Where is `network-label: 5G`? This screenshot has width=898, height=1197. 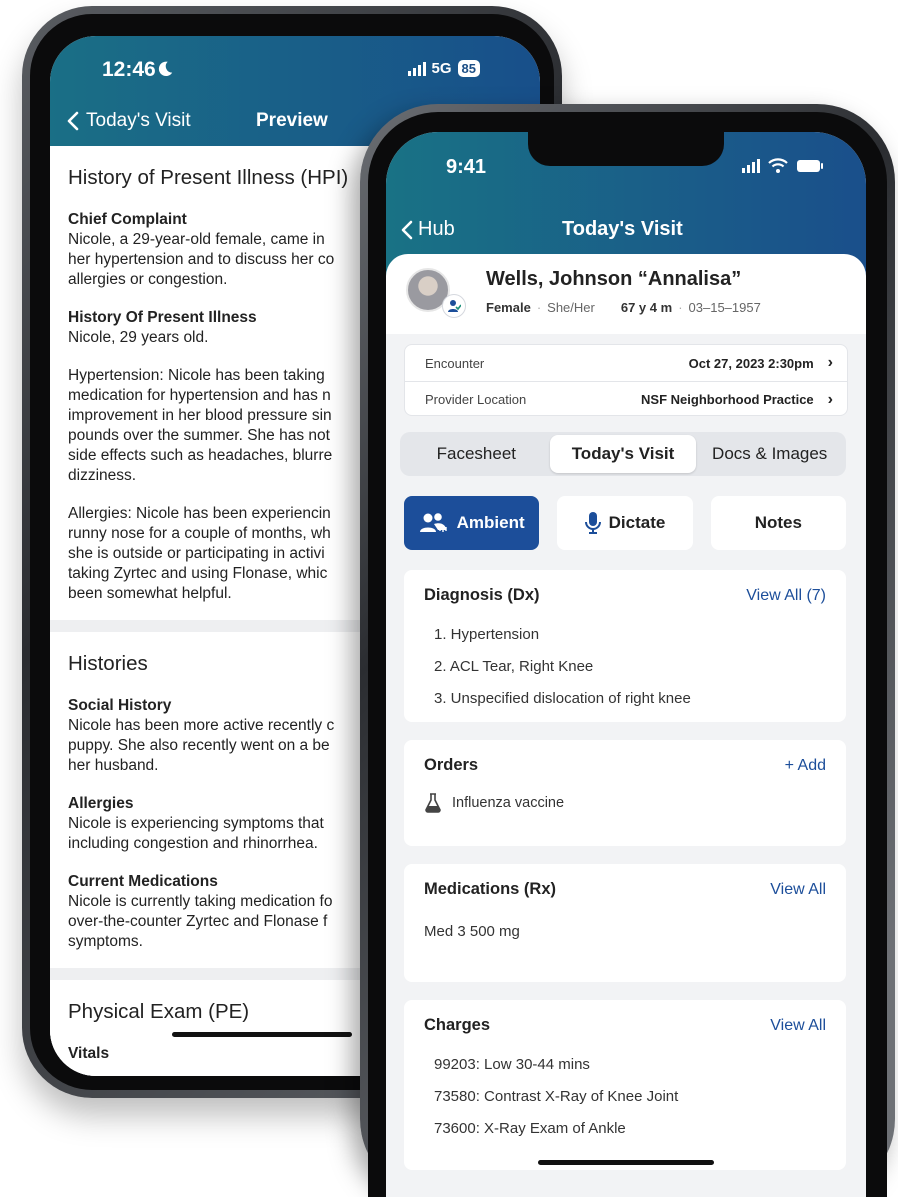
network-label: 5G is located at coordinates (441, 68).